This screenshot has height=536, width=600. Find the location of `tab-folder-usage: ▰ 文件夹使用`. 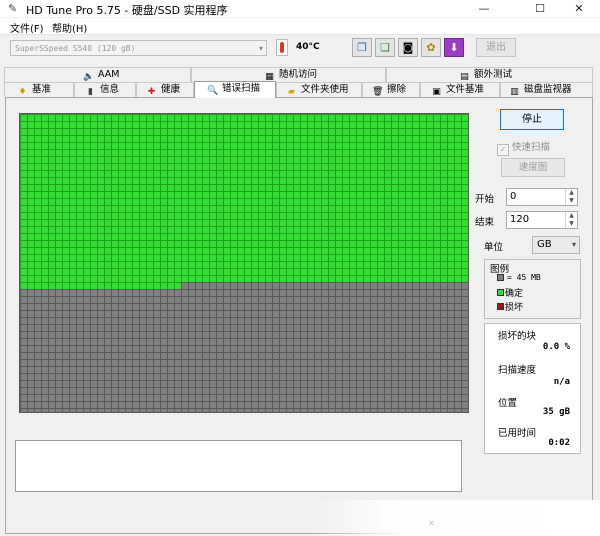

tab-folder-usage: ▰ 文件夹使用 is located at coordinates (319, 89).